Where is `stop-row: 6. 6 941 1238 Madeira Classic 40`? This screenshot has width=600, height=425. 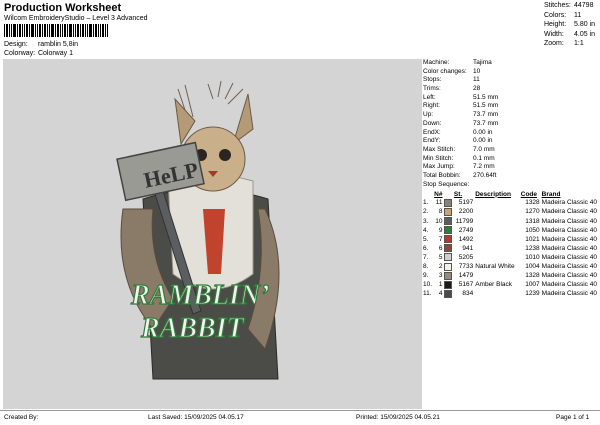
stop-row: 6. 6 941 1238 Madeira Classic 40 is located at coordinates (510, 248).